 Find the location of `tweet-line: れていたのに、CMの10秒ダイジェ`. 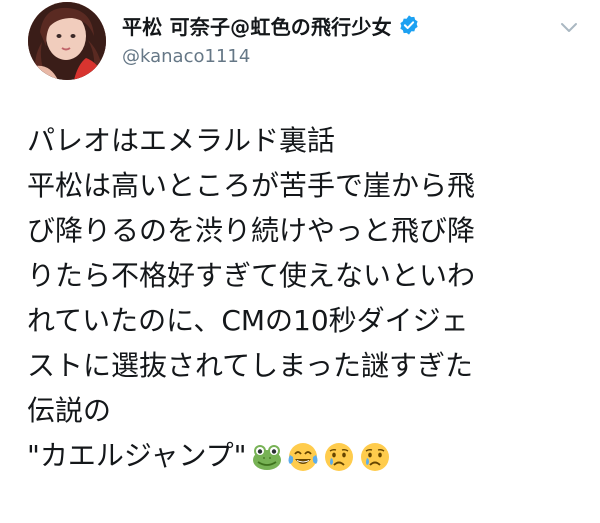

tweet-line: れていたのに、CMの10秒ダイジェ is located at coordinates (248, 320).